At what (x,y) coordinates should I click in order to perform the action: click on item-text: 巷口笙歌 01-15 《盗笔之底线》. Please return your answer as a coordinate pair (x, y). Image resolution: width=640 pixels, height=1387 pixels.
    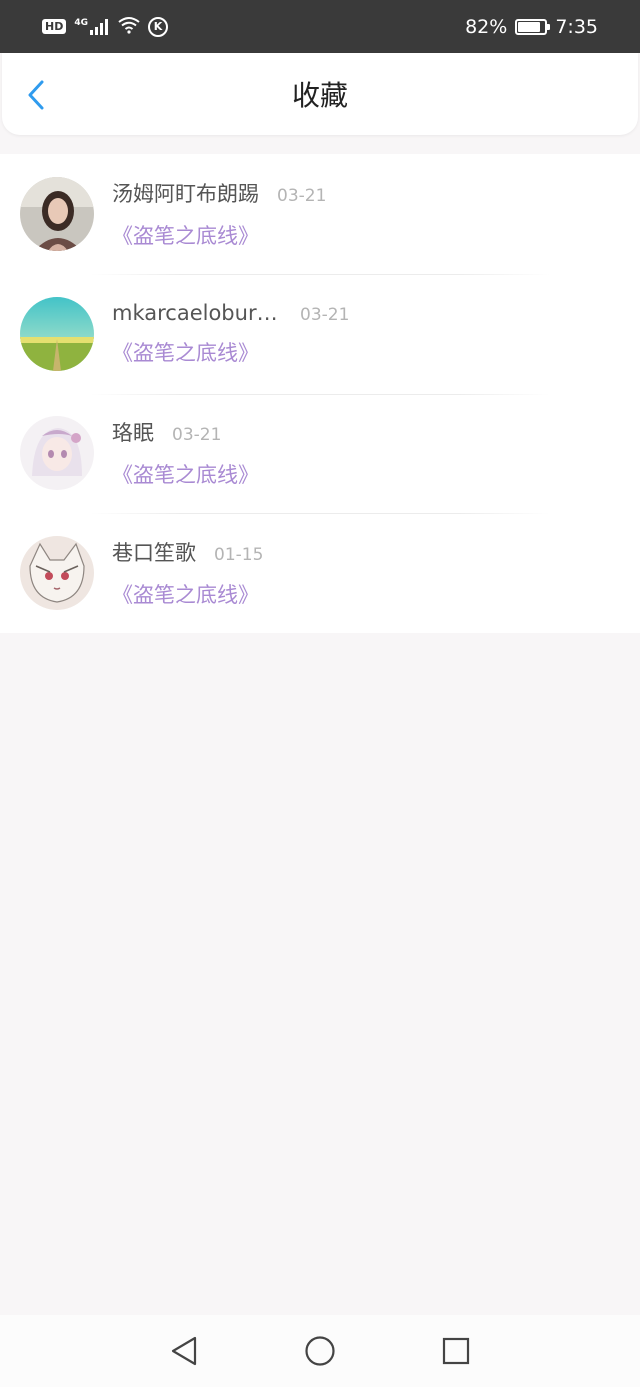
    Looking at the image, I should click on (187, 573).